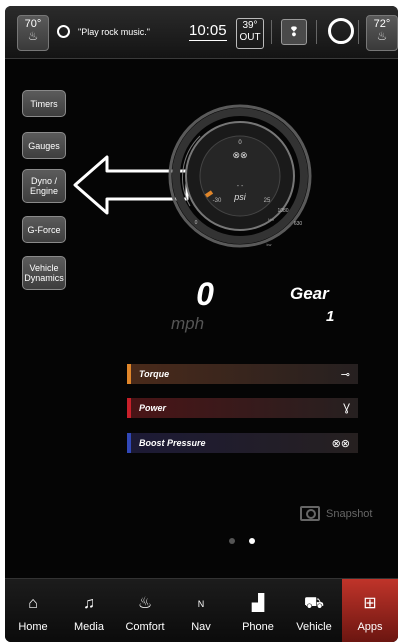 The height and width of the screenshot is (643, 402). Describe the element at coordinates (33, 627) in the screenshot. I see `nav-label: Home` at that location.